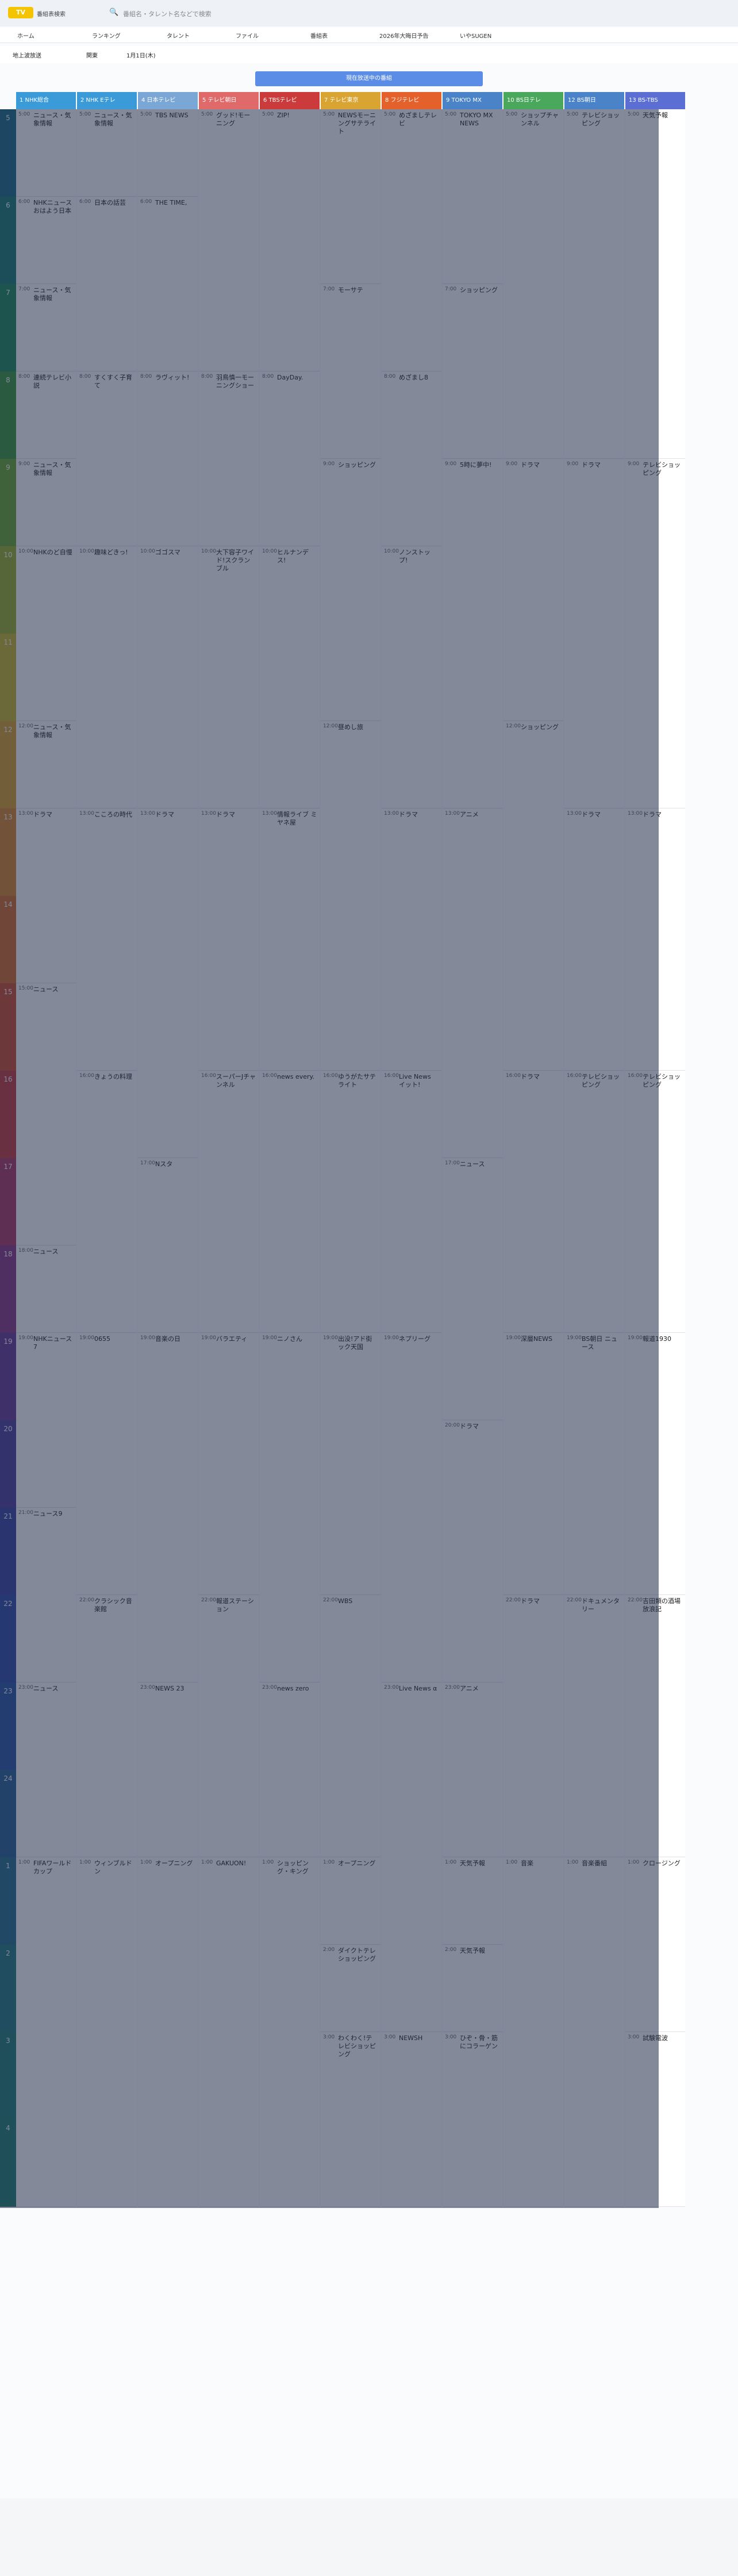  Describe the element at coordinates (229, 100) in the screenshot. I see `channel-header: 5 テレビ朝日` at that location.